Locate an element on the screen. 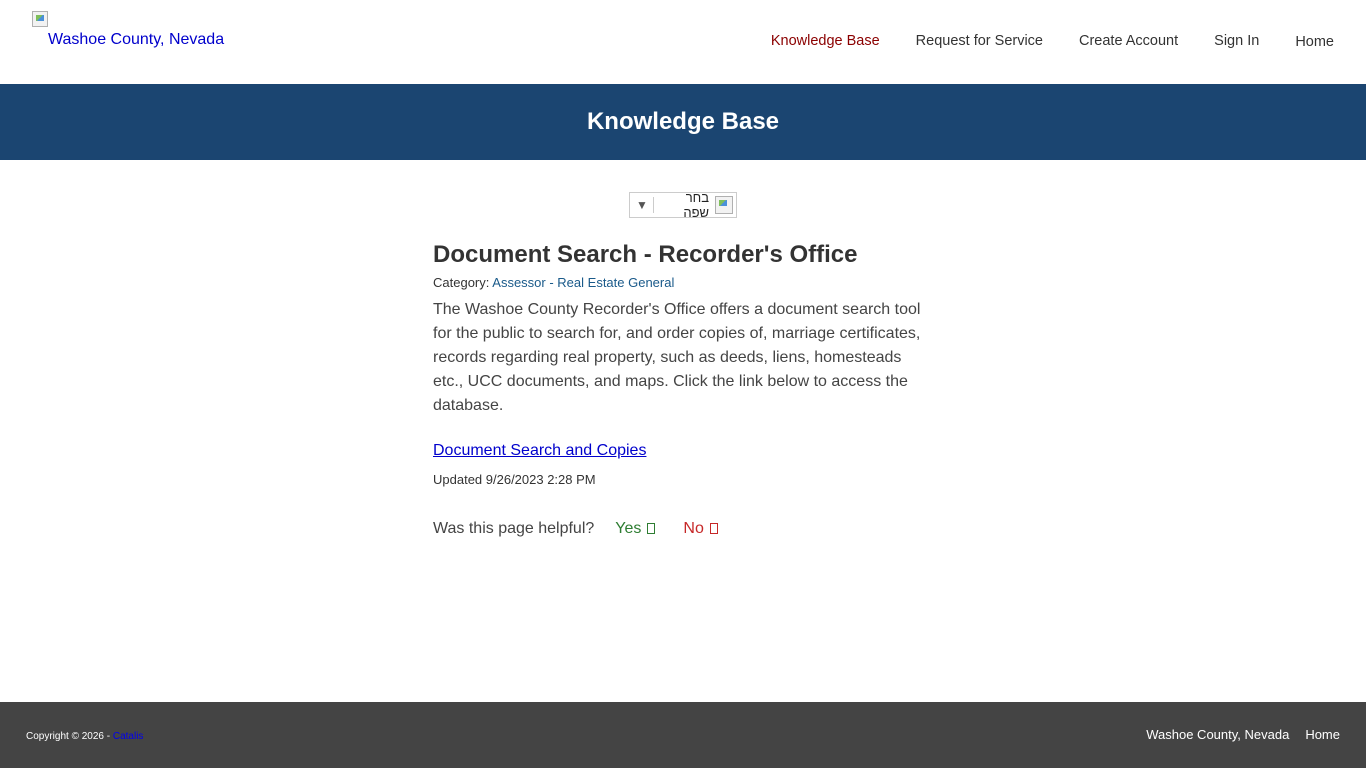 The width and height of the screenshot is (1366, 768). feedback-no-label: No is located at coordinates (693, 528).